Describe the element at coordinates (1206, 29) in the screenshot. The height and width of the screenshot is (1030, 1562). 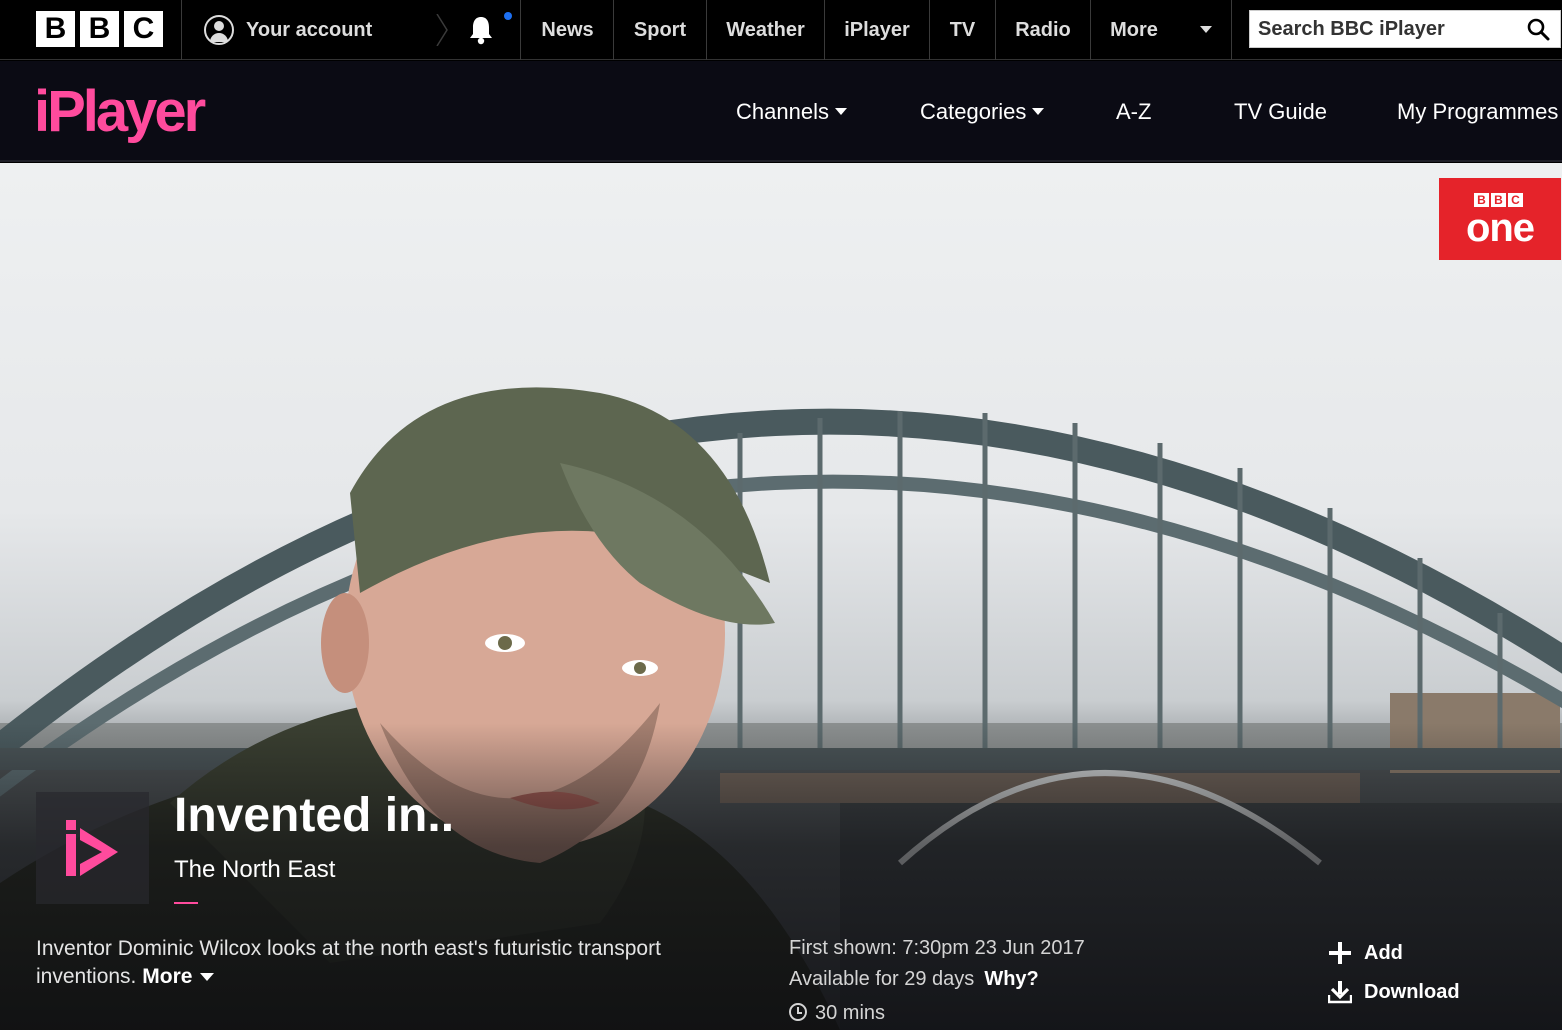
I see `more-dropdown-caret-icon` at that location.